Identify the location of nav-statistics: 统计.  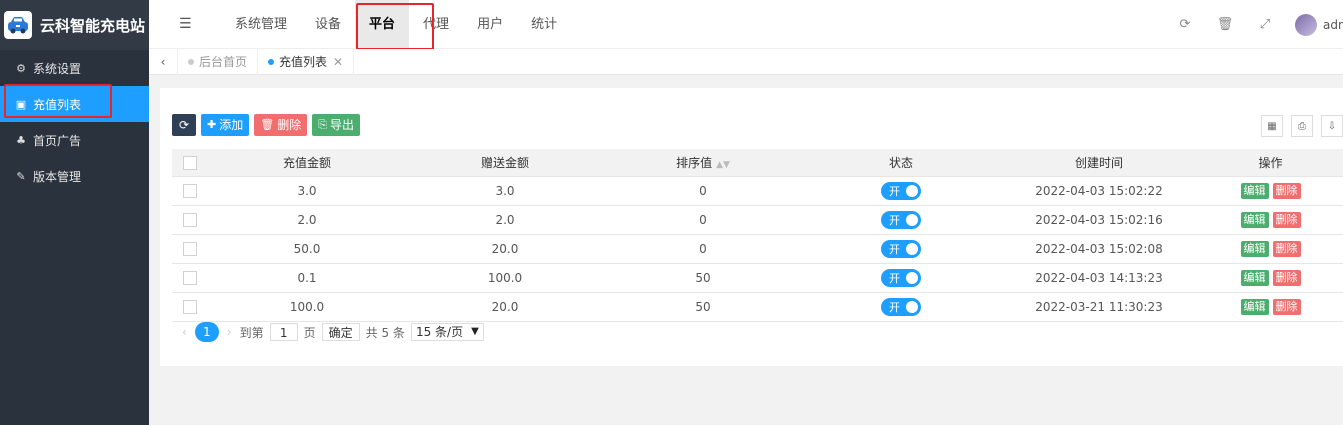
(544, 24).